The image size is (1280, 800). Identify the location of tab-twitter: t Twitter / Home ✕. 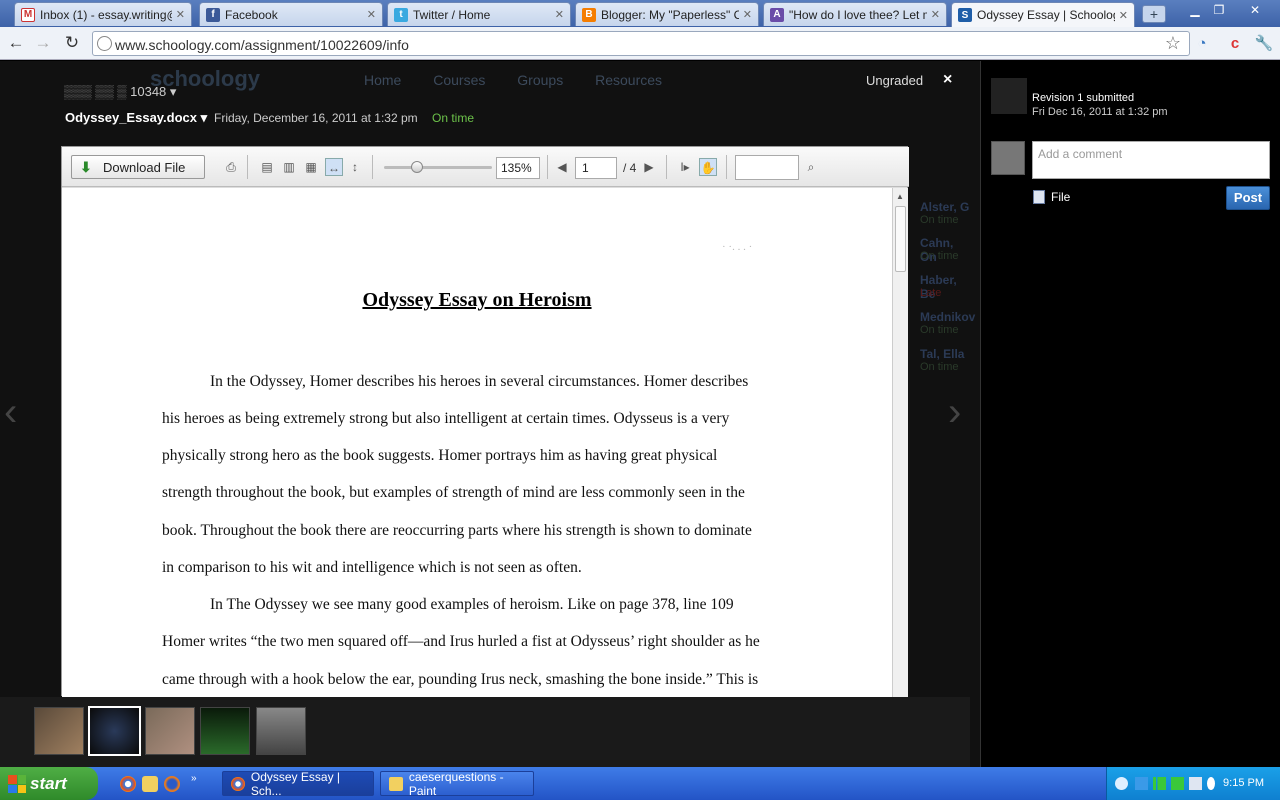
(479, 14).